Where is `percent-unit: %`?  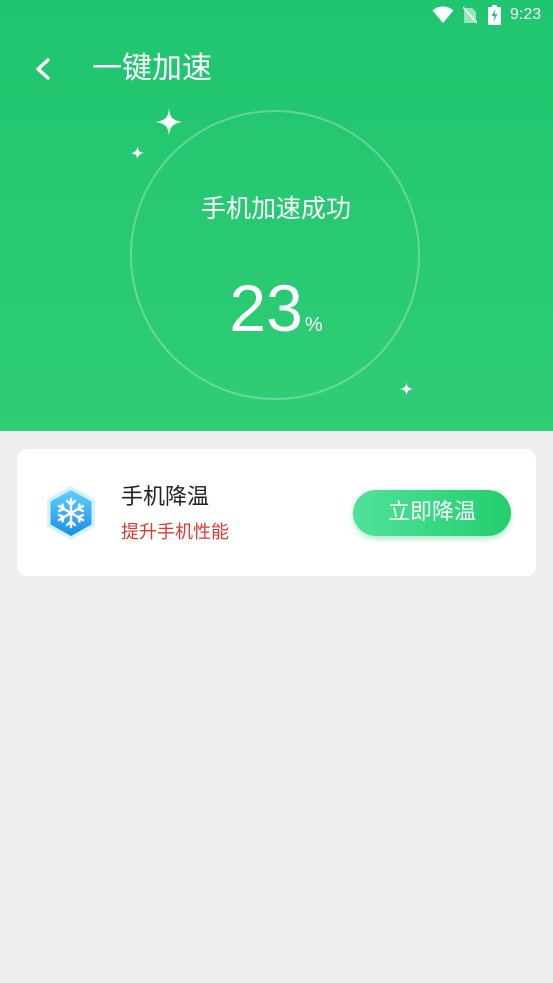
percent-unit: % is located at coordinates (313, 325).